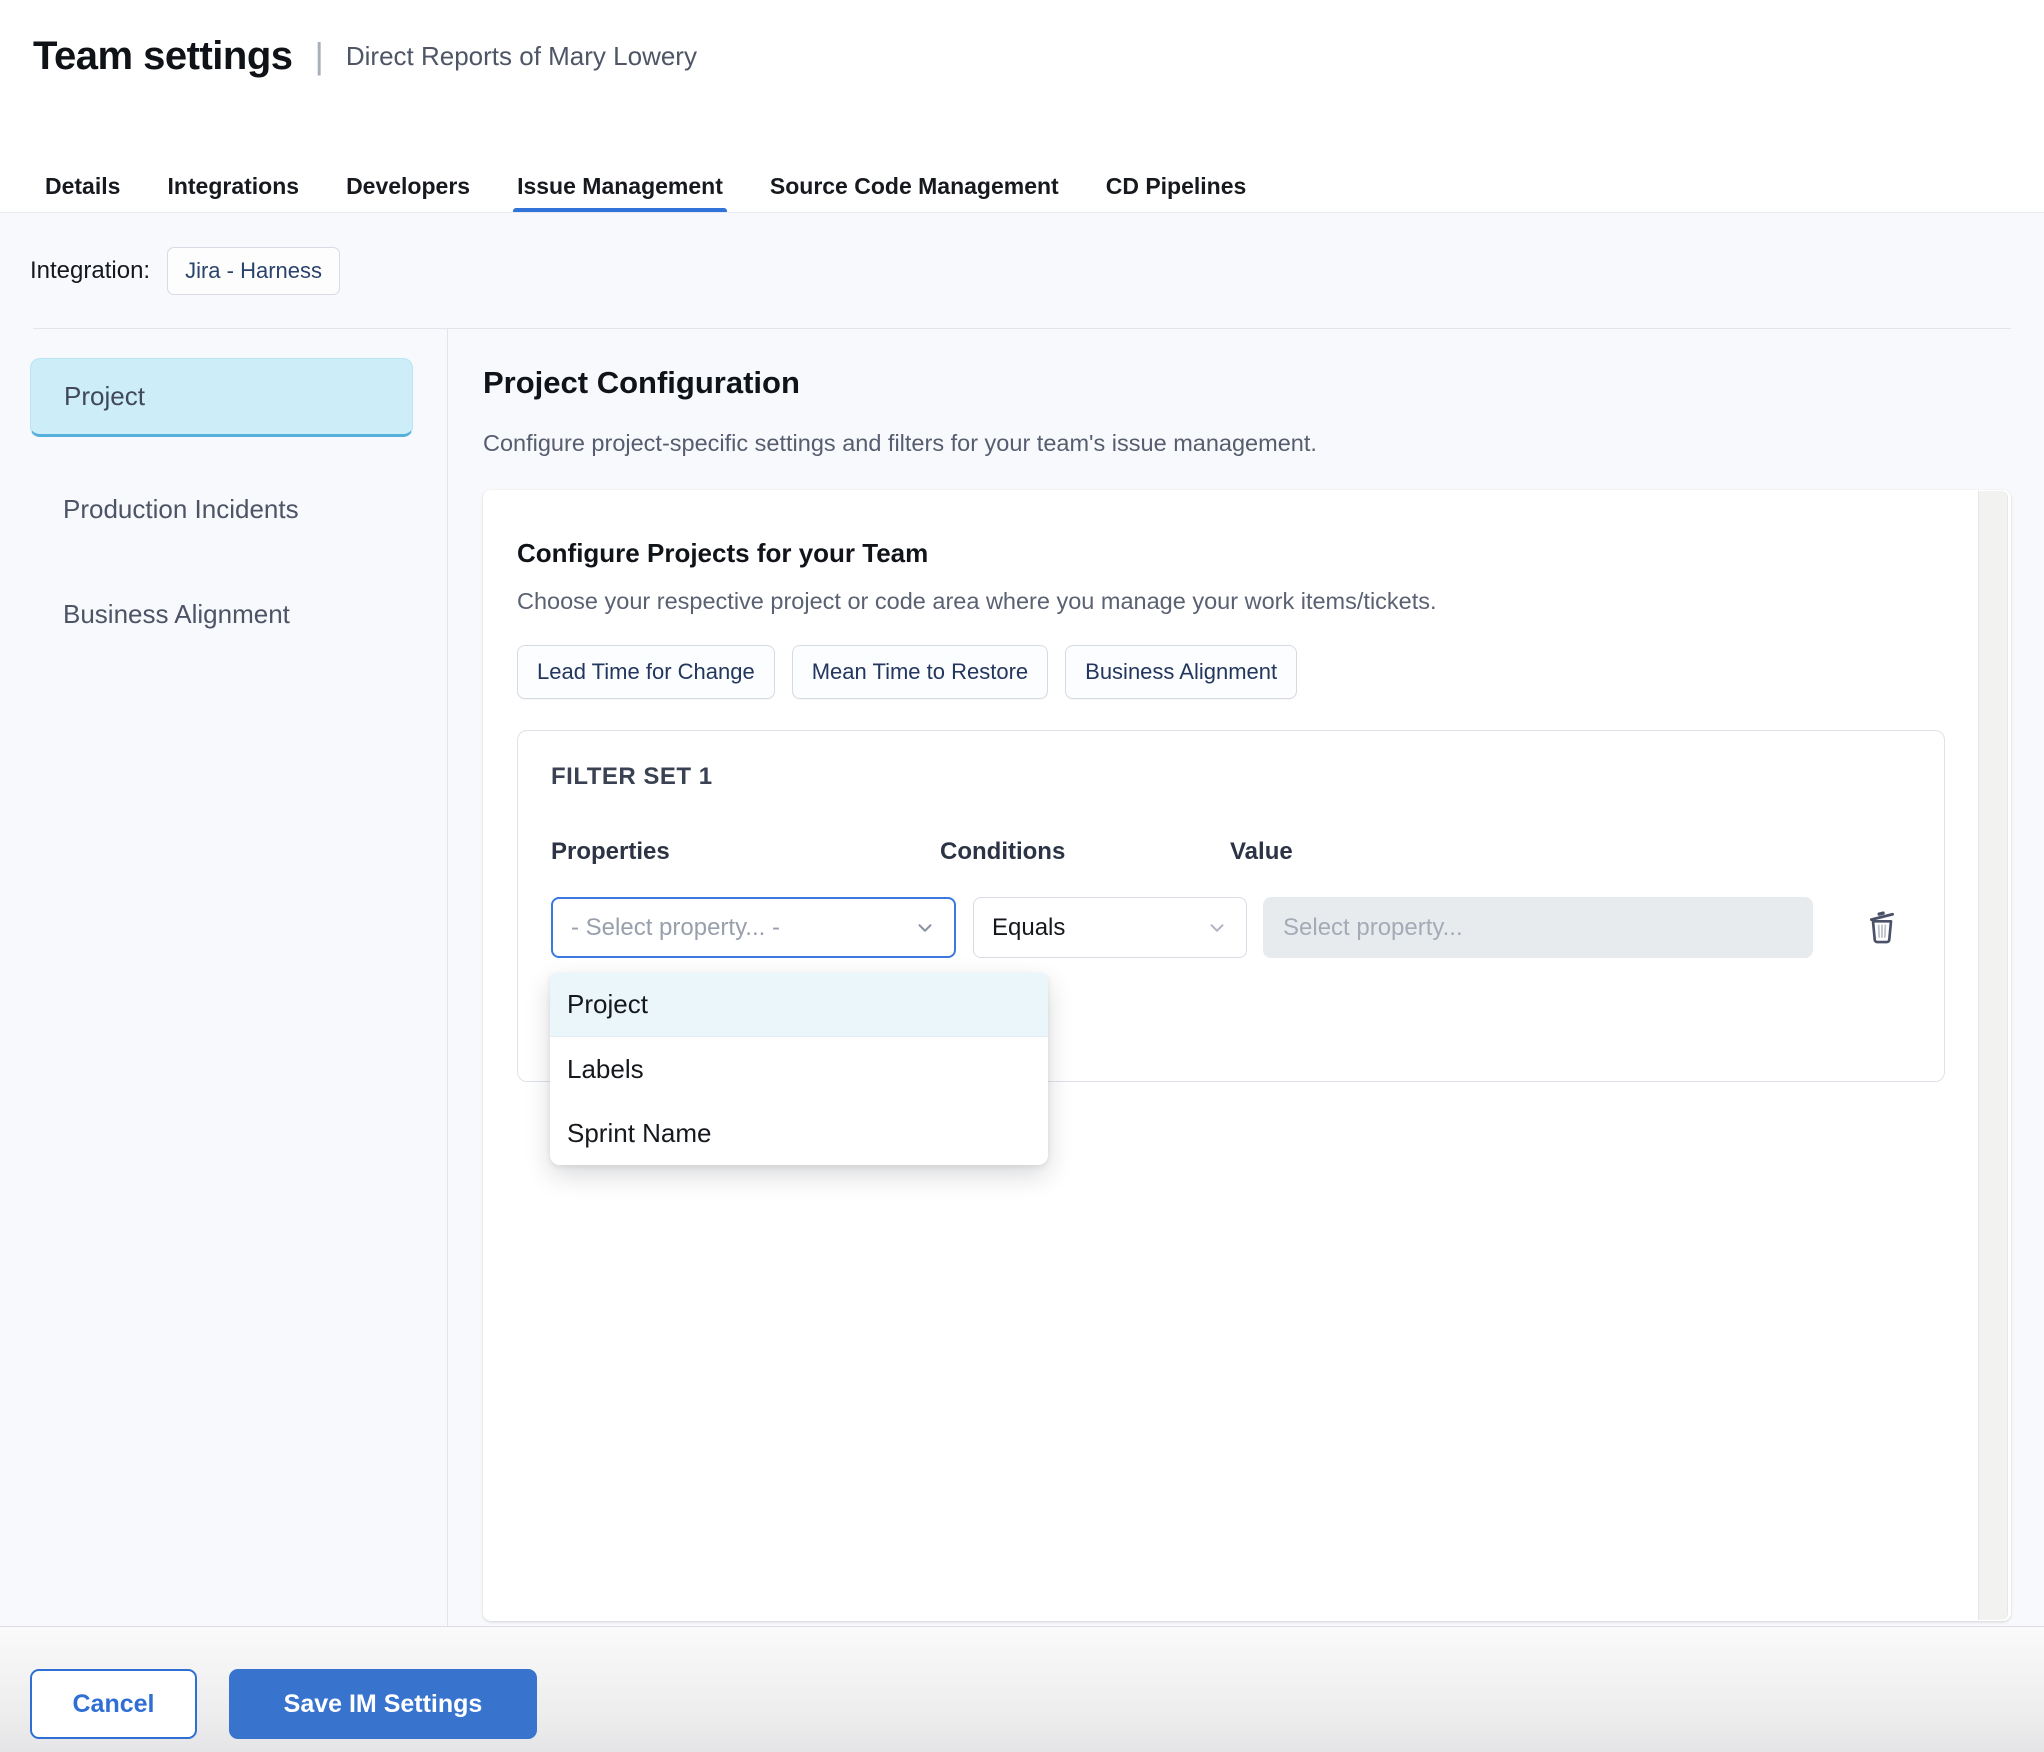 The width and height of the screenshot is (2044, 1752). I want to click on integration-label: Integration:, so click(90, 270).